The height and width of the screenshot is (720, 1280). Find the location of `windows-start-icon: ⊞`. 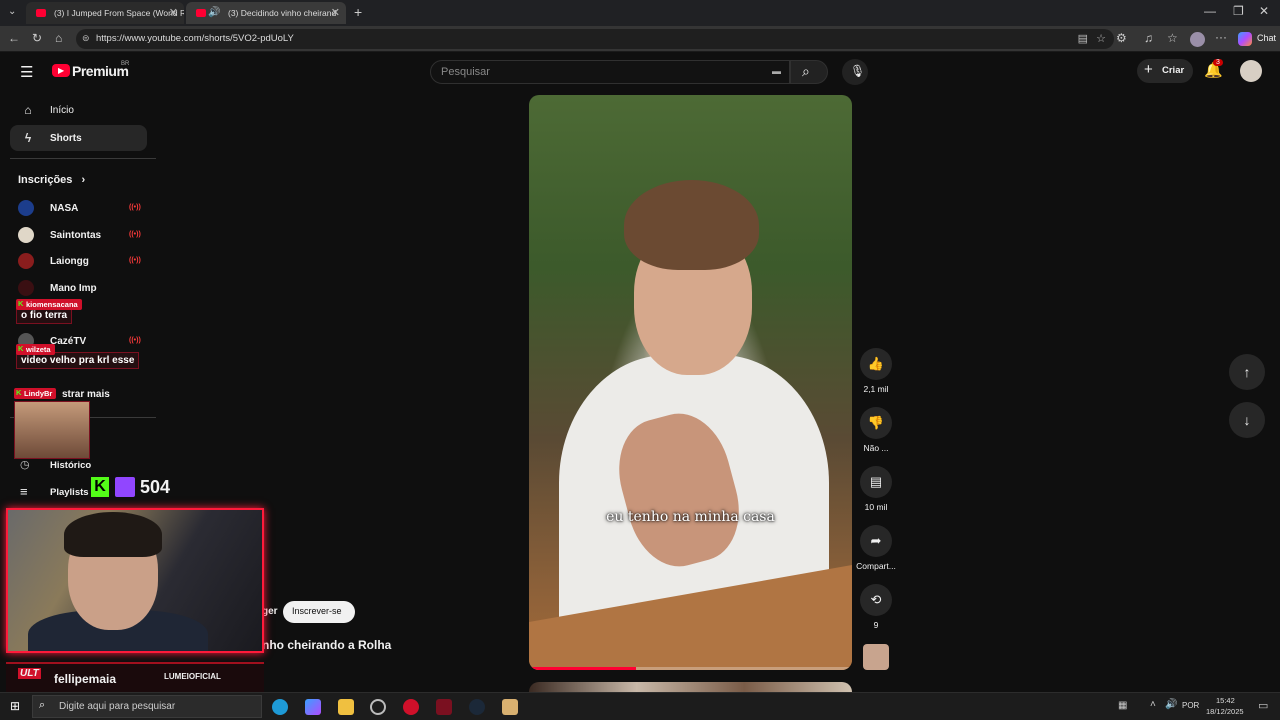

windows-start-icon: ⊞ is located at coordinates (15, 706).